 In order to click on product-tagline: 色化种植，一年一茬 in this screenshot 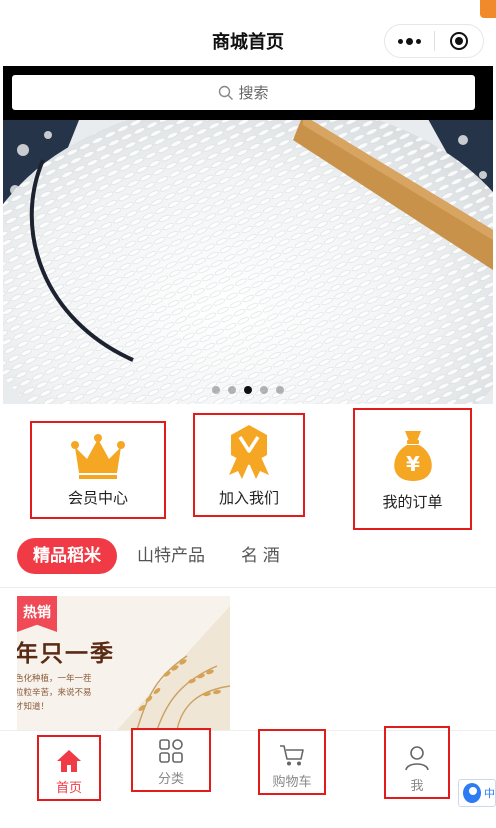, I will do `click(54, 678)`.